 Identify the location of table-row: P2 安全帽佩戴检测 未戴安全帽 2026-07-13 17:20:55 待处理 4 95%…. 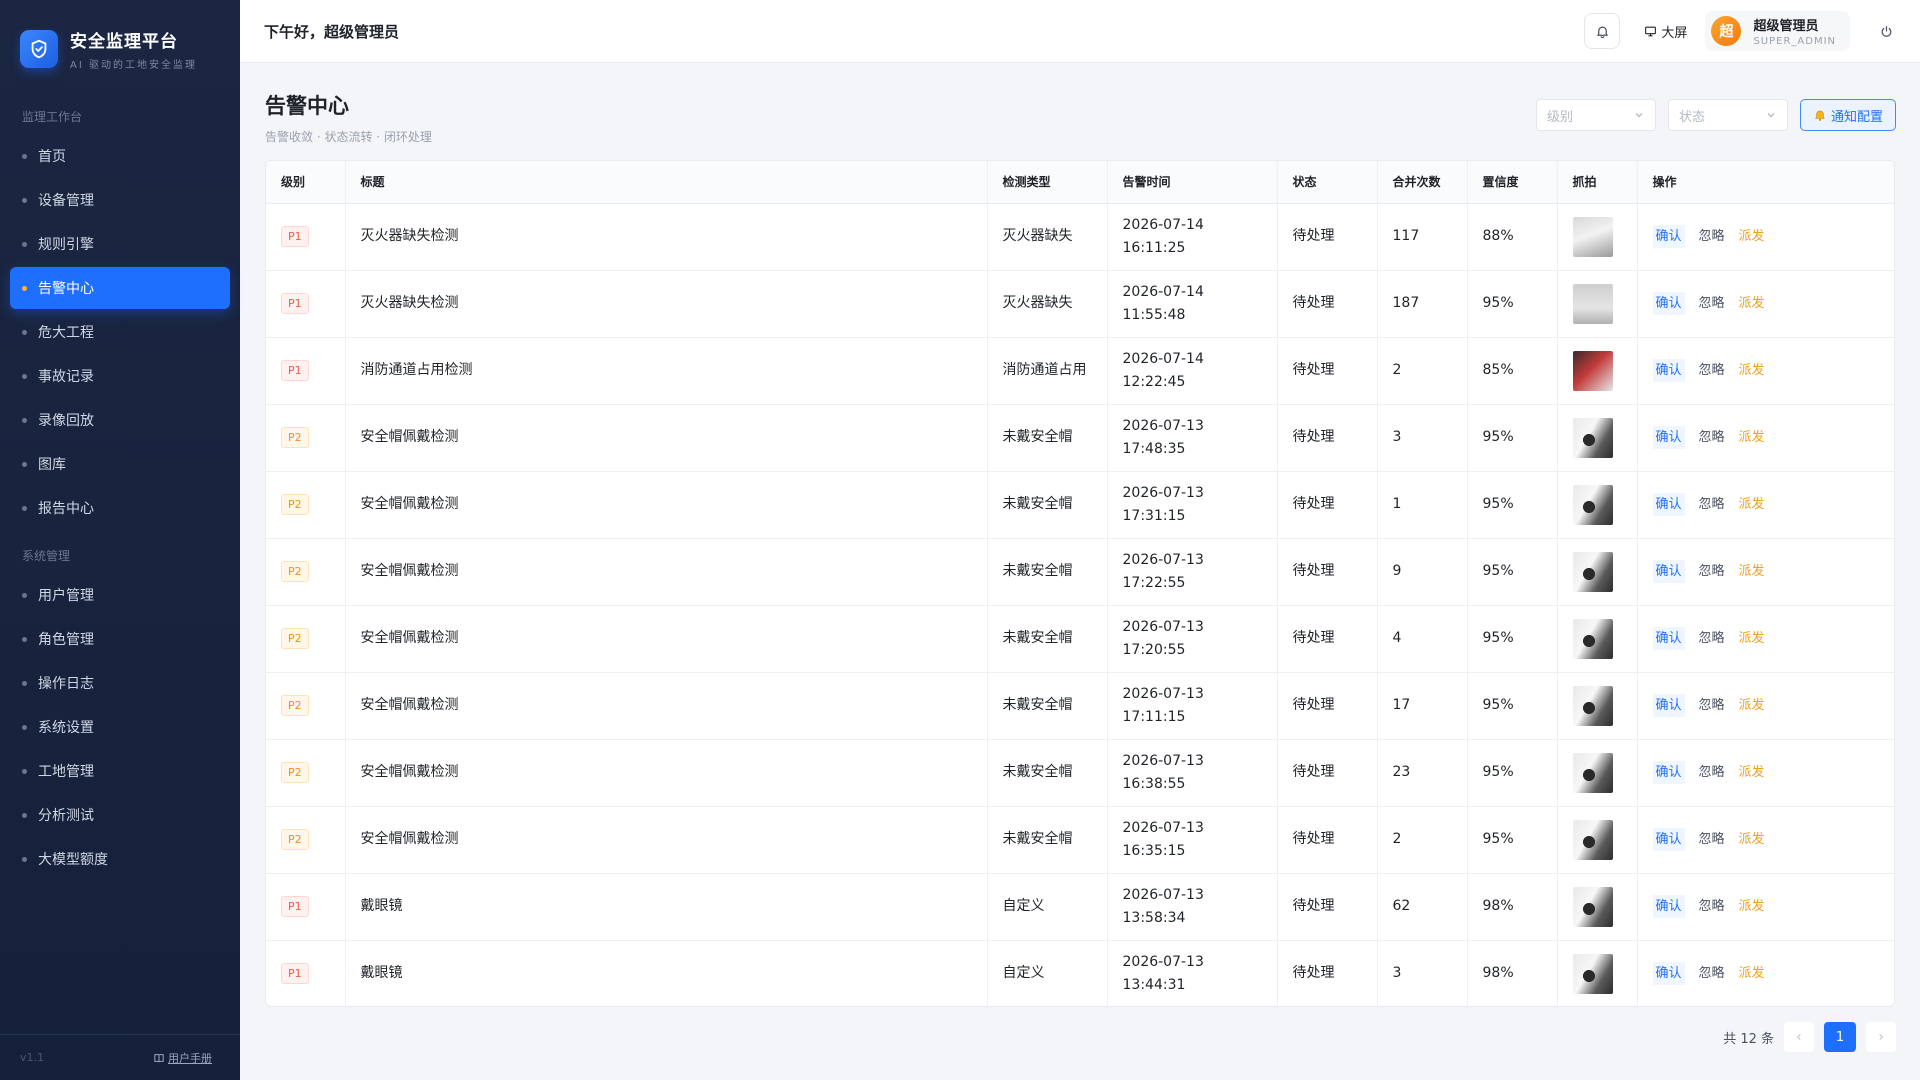
(1080, 639).